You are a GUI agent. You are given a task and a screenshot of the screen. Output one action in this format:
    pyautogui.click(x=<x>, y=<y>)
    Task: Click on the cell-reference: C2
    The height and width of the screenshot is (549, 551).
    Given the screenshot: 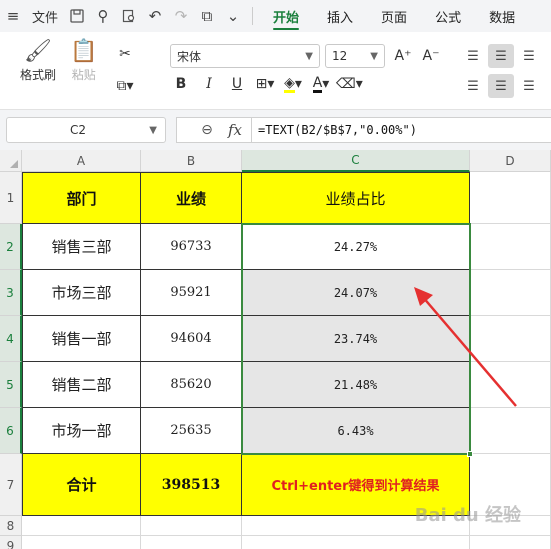 What is the action you would take?
    pyautogui.click(x=78, y=130)
    